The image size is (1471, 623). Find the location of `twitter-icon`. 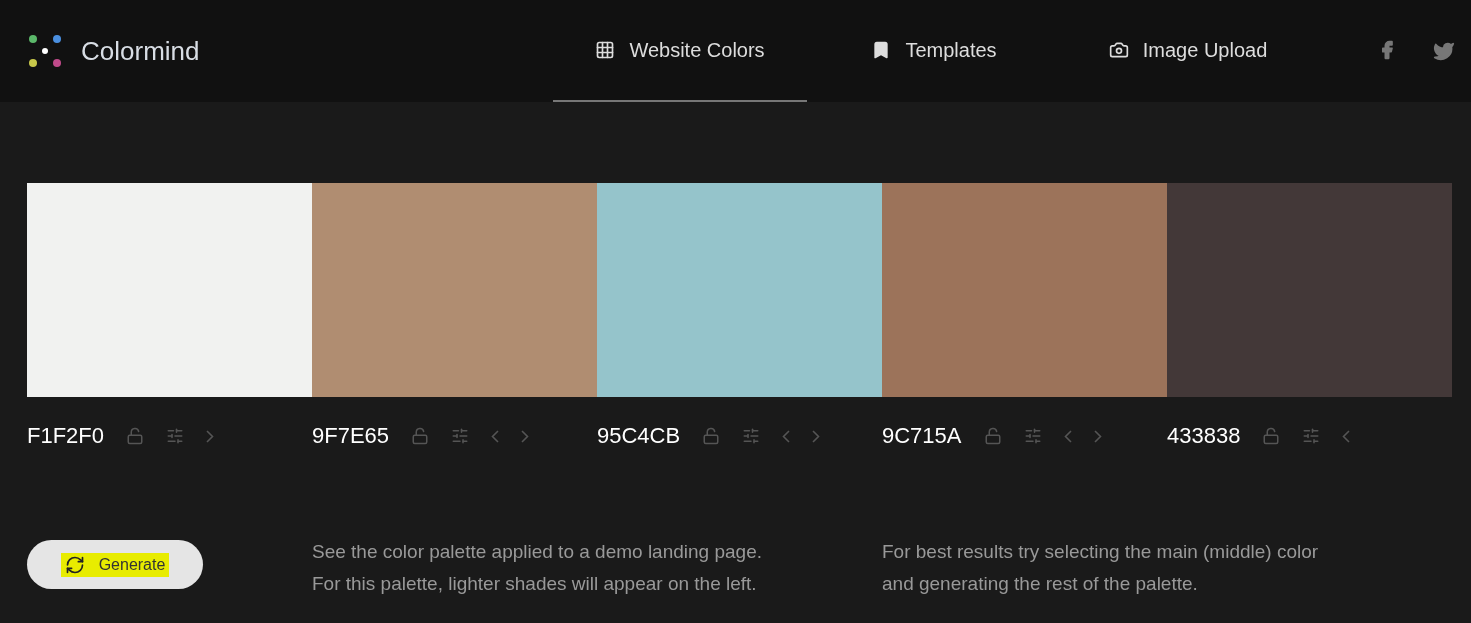

twitter-icon is located at coordinates (1444, 51).